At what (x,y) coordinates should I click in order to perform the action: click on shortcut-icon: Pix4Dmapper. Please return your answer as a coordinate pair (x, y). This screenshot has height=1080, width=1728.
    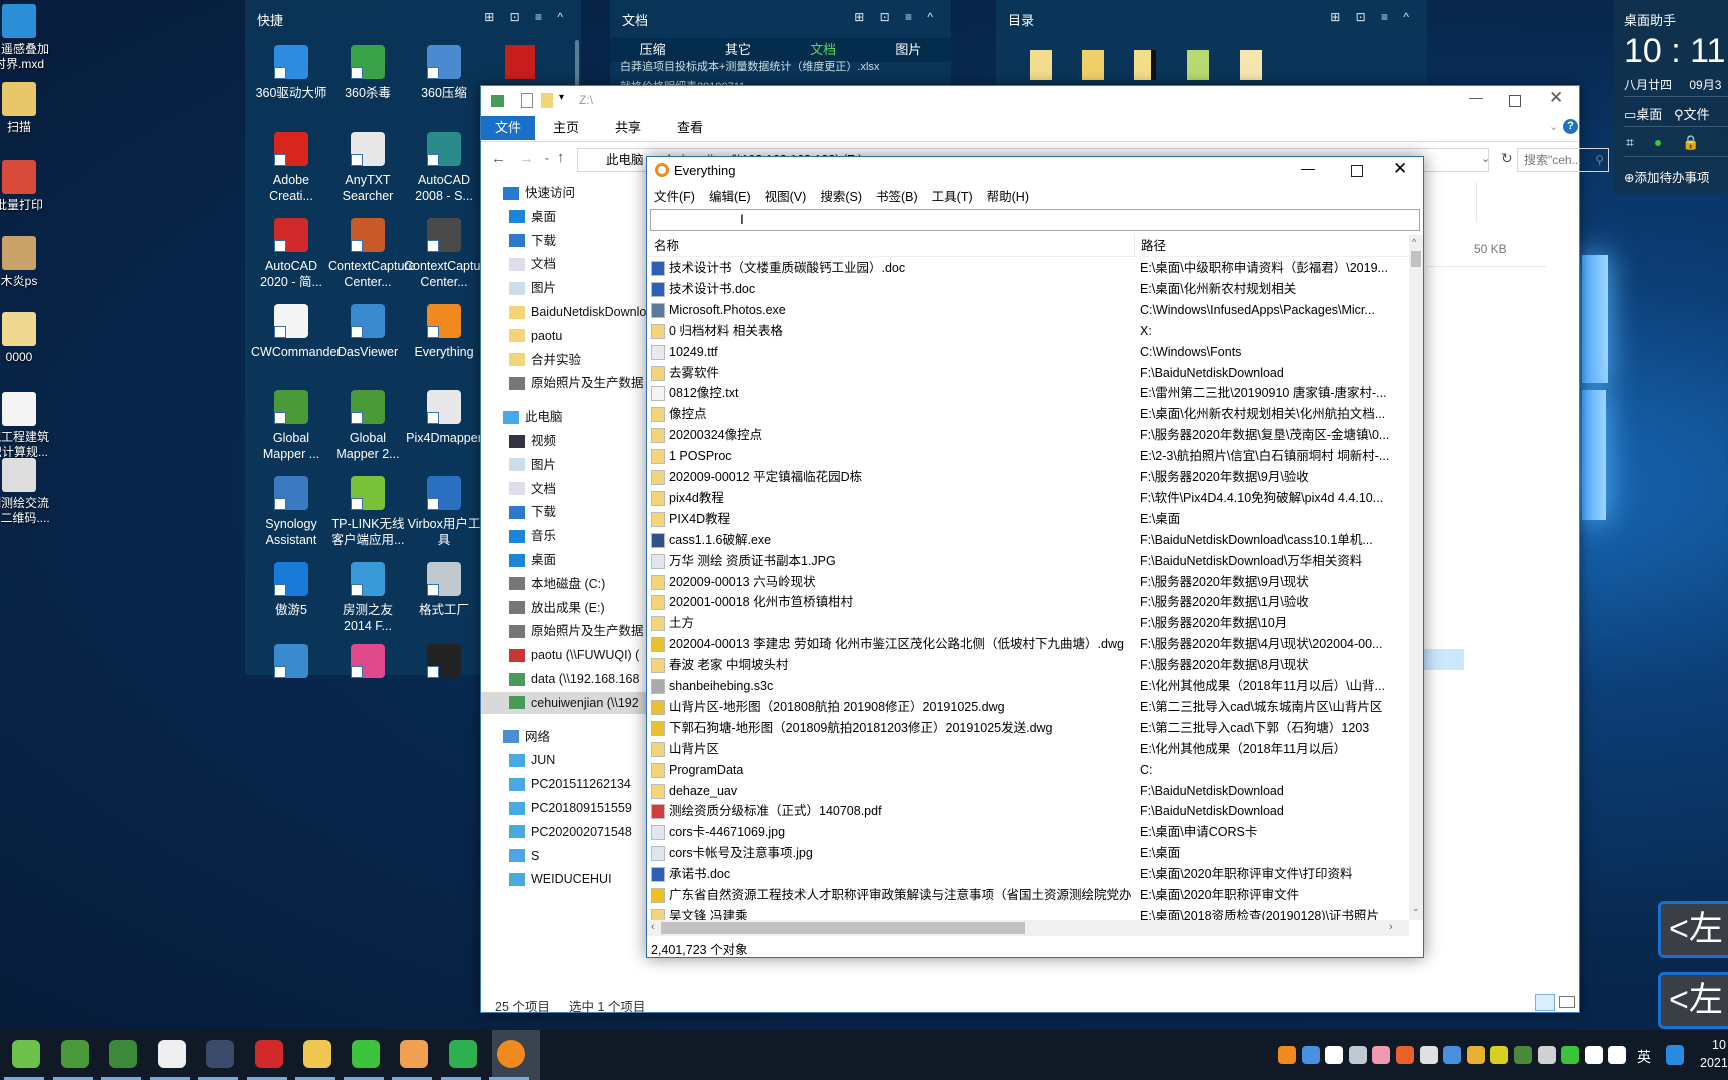
    Looking at the image, I should click on (444, 418).